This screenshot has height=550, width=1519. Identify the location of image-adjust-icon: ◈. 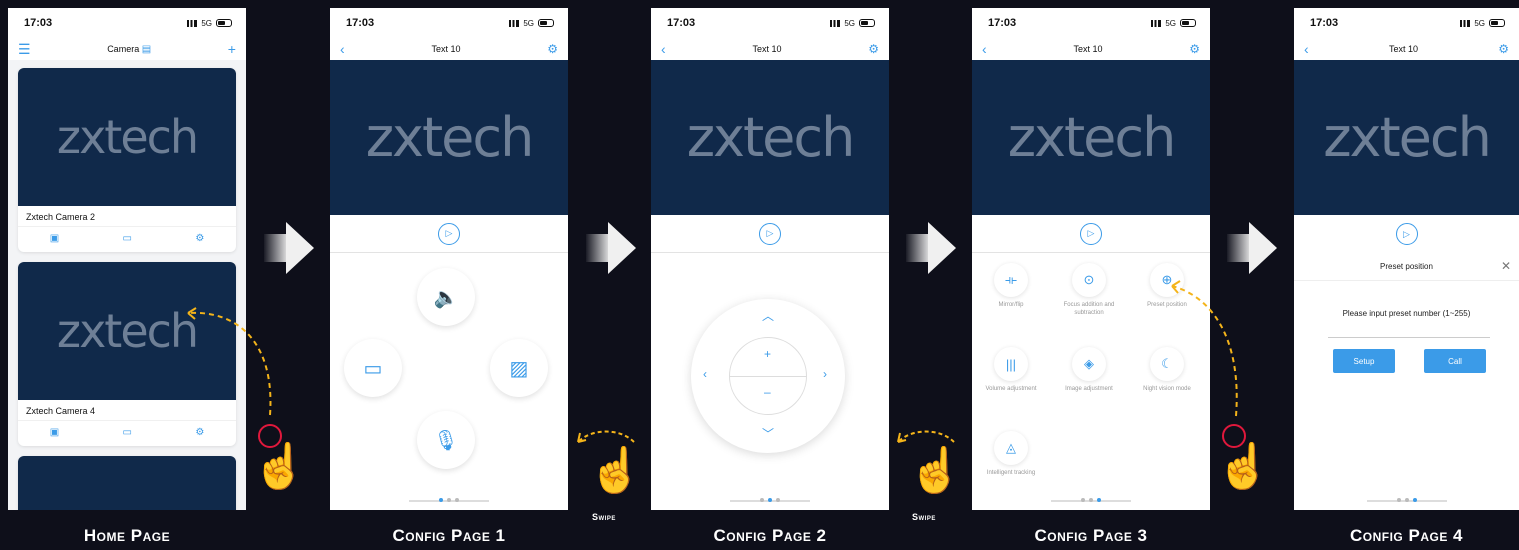
(1089, 364).